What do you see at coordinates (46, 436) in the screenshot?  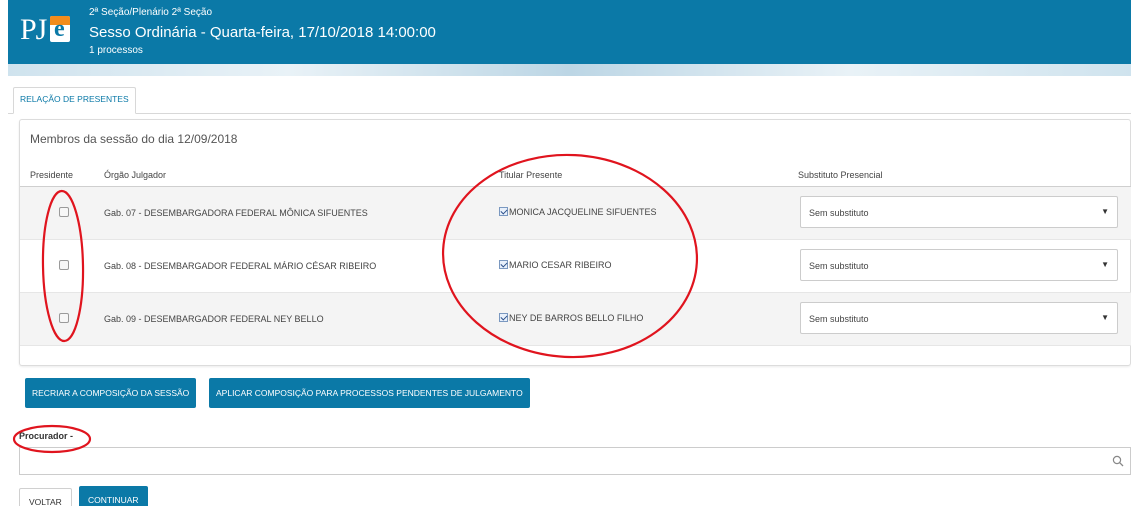 I see `procurador-label: Procurador -` at bounding box center [46, 436].